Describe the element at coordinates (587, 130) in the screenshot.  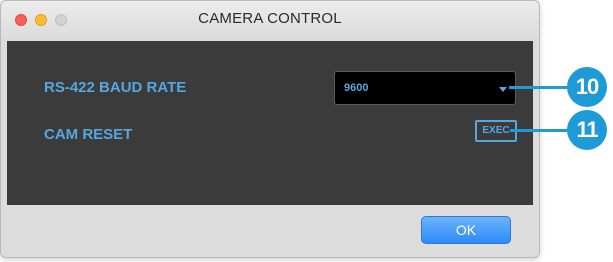
I see `callout-badge-11: 11` at that location.